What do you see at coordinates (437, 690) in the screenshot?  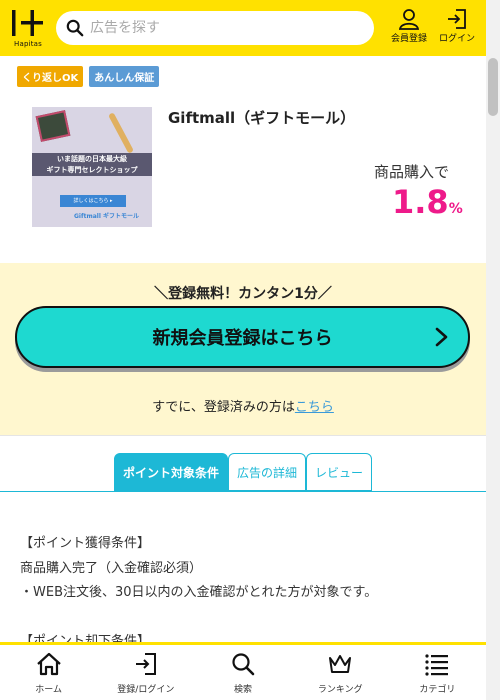 I see `nav-category-label: カテゴリ` at bounding box center [437, 690].